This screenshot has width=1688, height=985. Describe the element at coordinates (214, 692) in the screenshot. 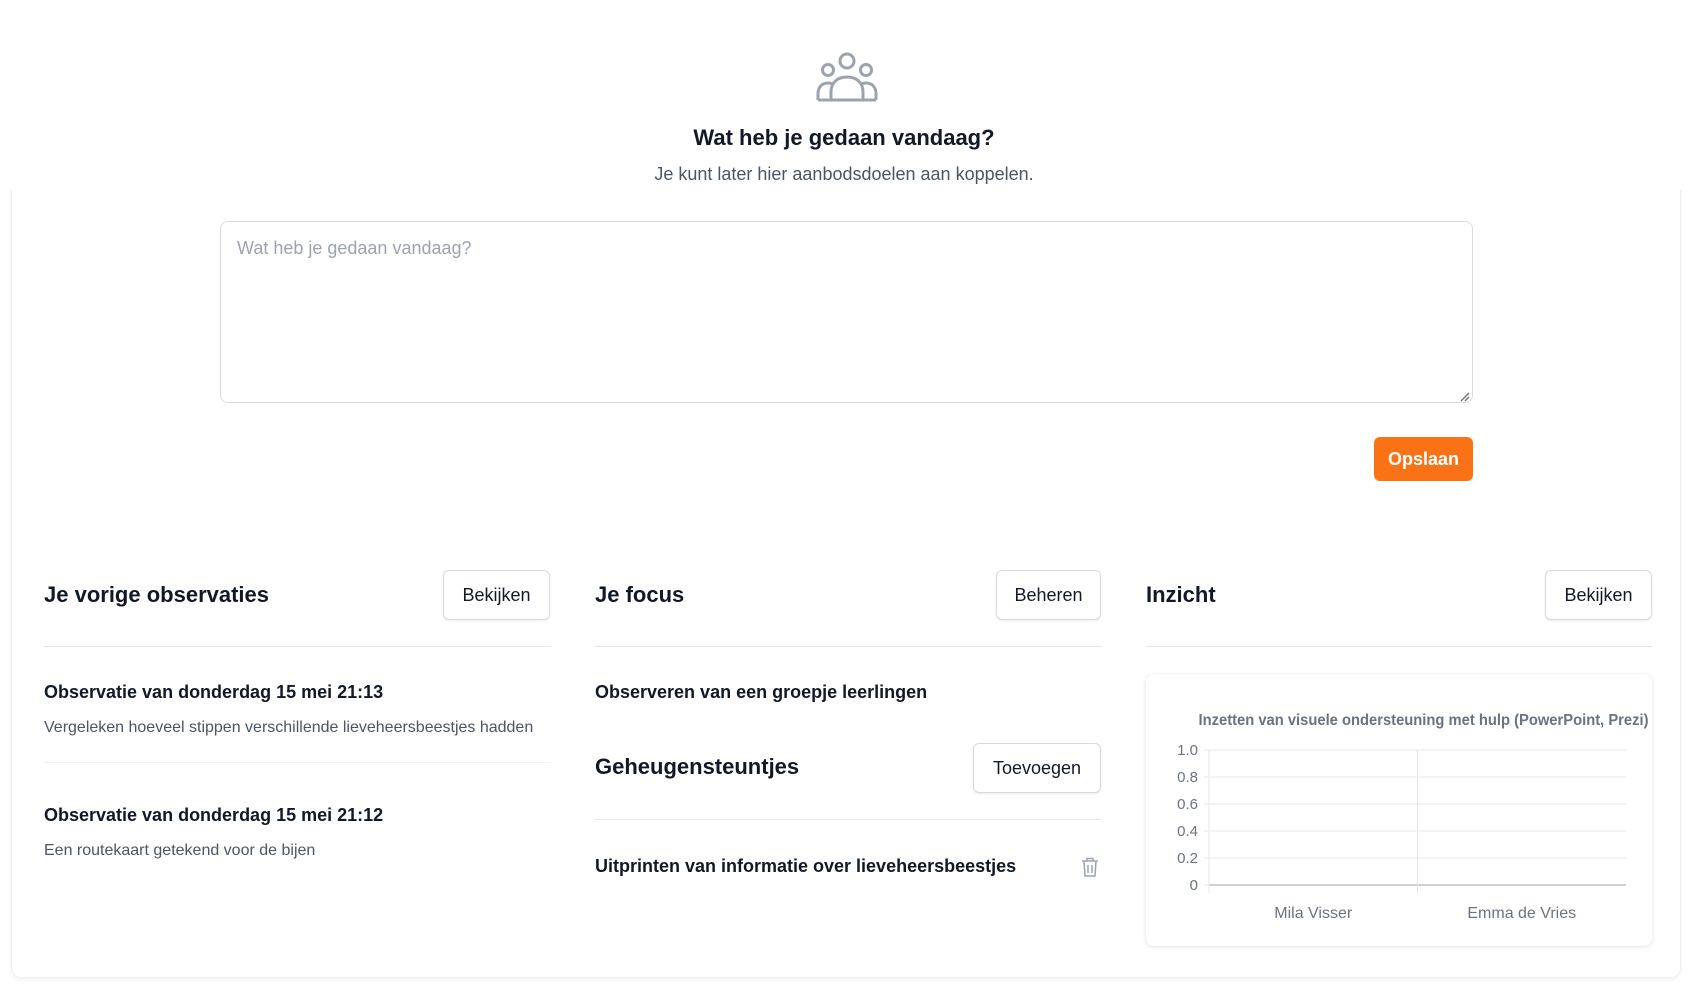

I see `observation-title: Observatie van donderdag 15 mei 21:13` at that location.